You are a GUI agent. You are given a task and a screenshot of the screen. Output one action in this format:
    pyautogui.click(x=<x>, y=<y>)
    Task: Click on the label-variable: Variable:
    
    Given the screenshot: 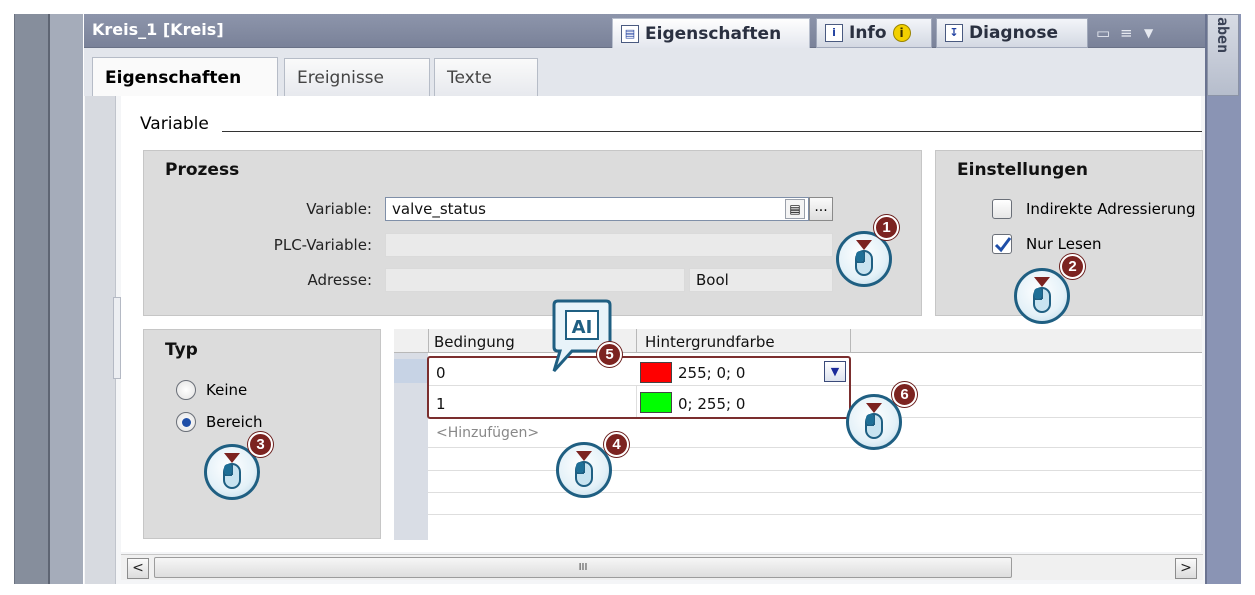 What is the action you would take?
    pyautogui.click(x=339, y=209)
    